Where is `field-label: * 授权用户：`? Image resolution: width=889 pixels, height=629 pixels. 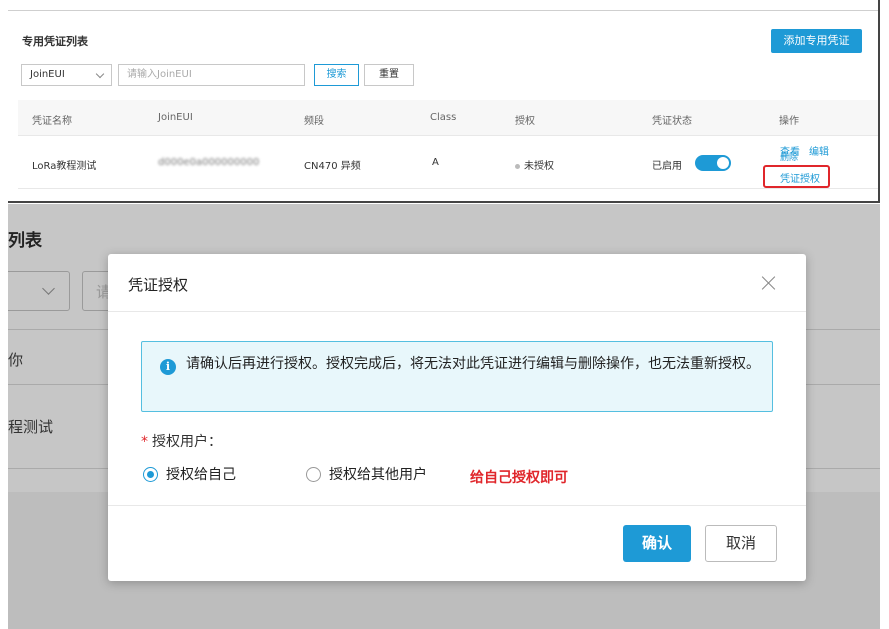 field-label: * 授权用户： is located at coordinates (181, 441).